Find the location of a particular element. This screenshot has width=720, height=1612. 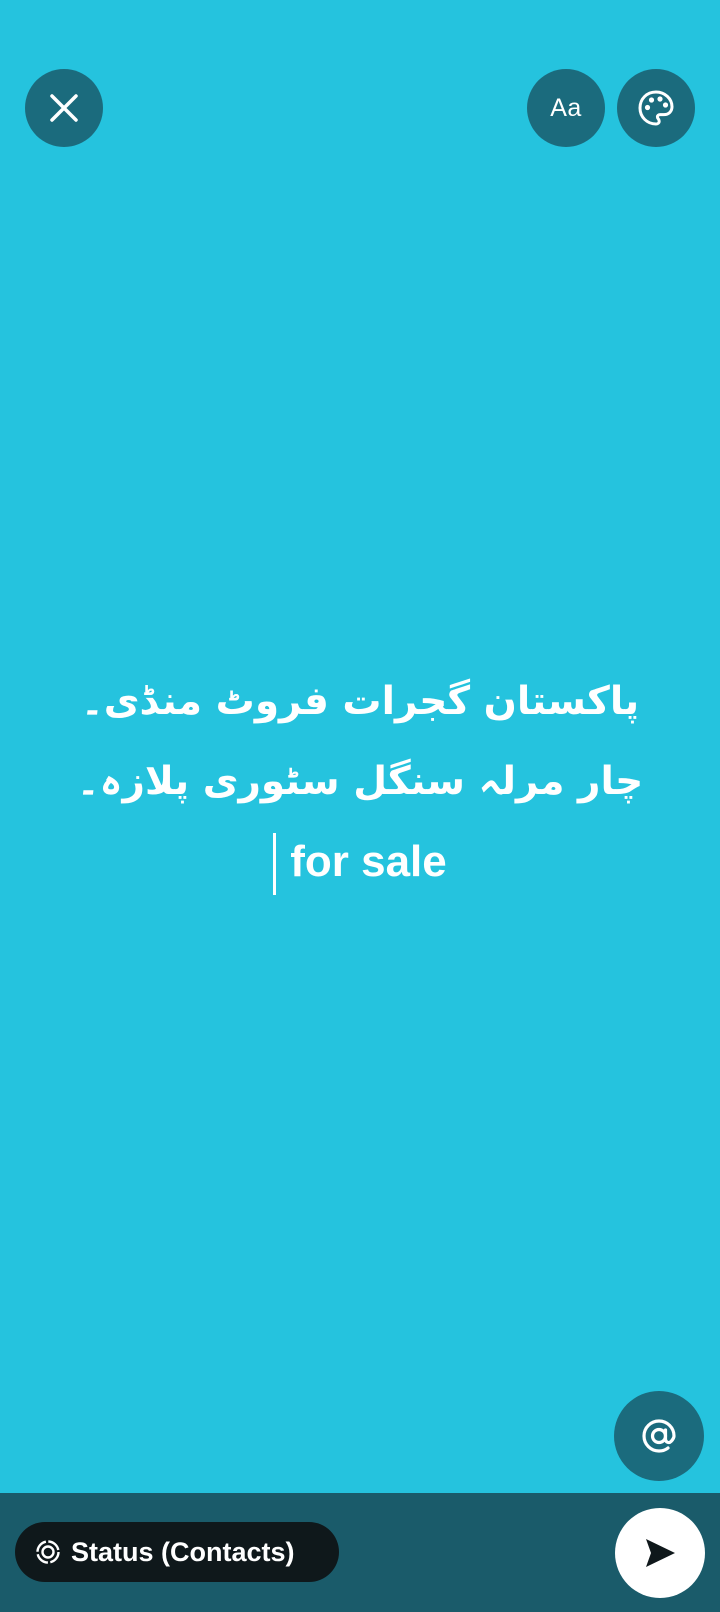

at-sign-icon is located at coordinates (659, 1436).